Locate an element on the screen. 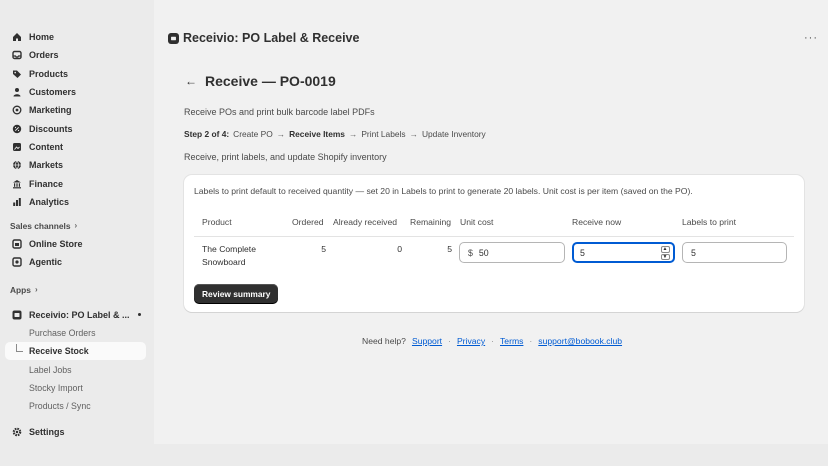  sales-channels-header: Sales channels › is located at coordinates (77, 226).